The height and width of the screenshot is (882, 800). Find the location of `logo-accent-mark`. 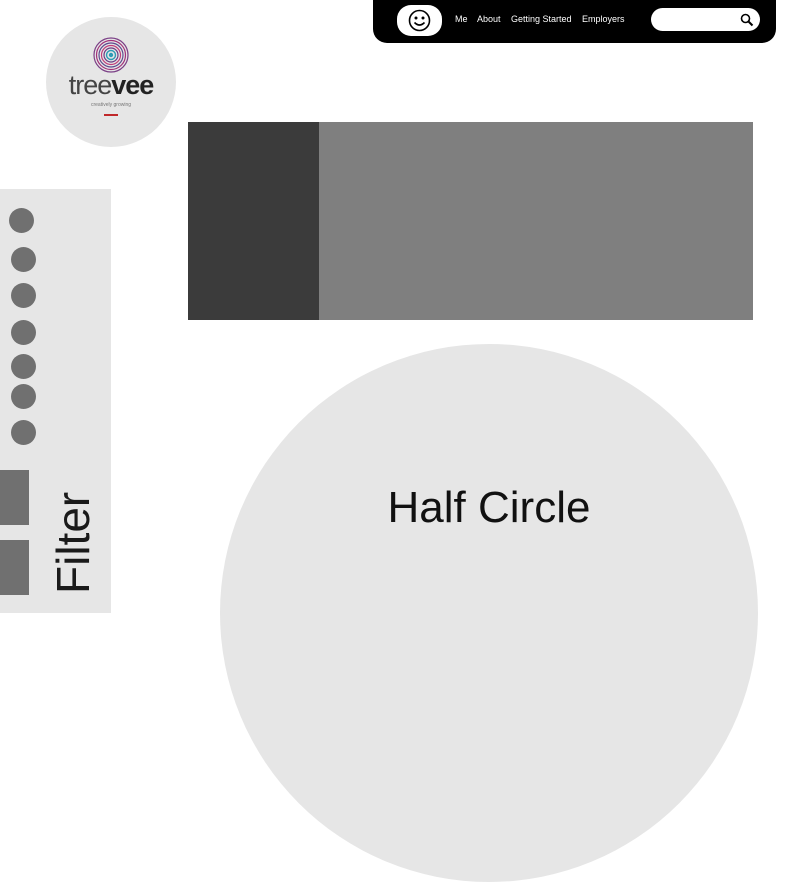

logo-accent-mark is located at coordinates (111, 115).